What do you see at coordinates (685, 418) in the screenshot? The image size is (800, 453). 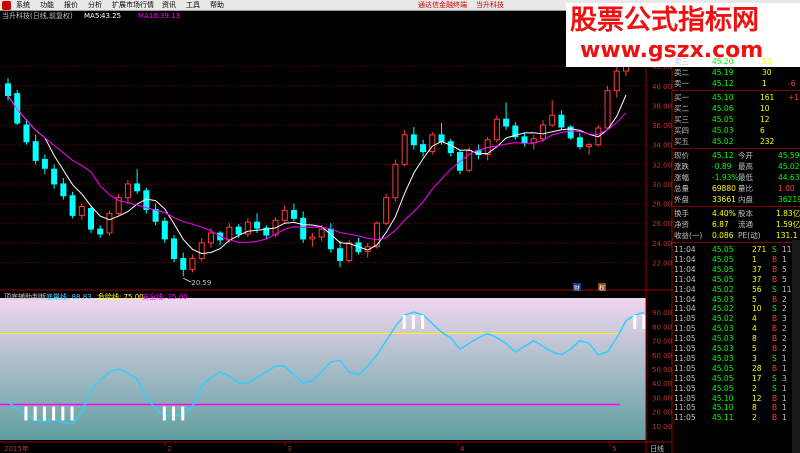 I see `tick-time: 11:05` at bounding box center [685, 418].